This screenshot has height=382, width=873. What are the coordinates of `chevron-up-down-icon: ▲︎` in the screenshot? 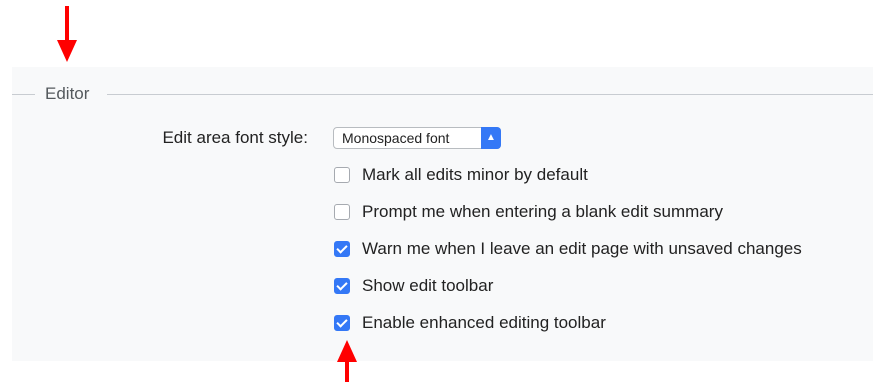 It's located at (491, 138).